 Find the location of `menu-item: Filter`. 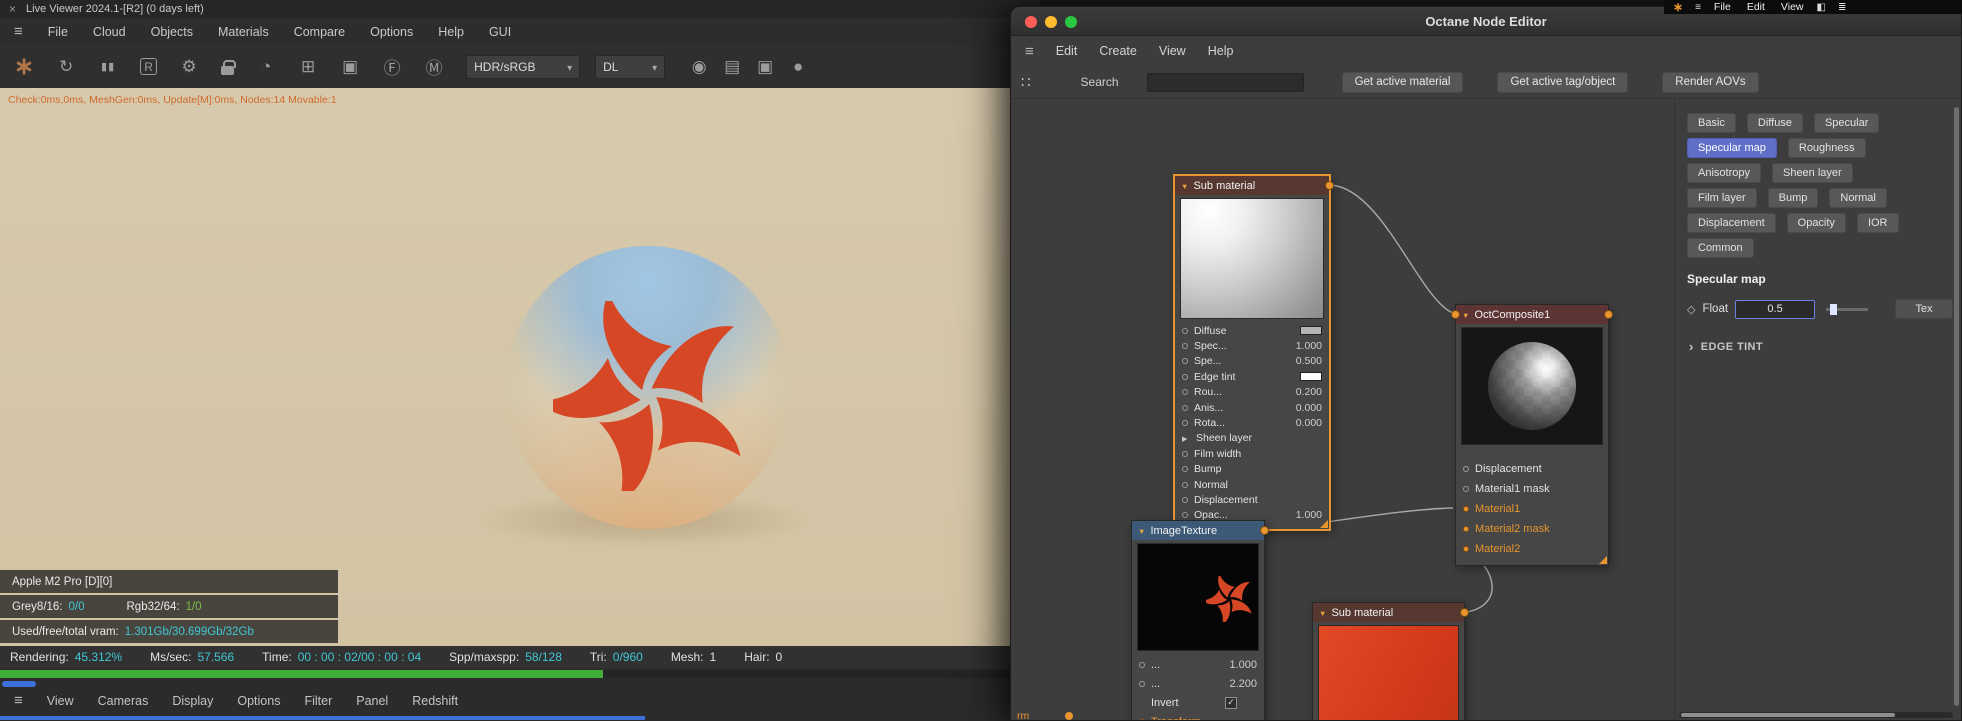

menu-item: Filter is located at coordinates (318, 701).